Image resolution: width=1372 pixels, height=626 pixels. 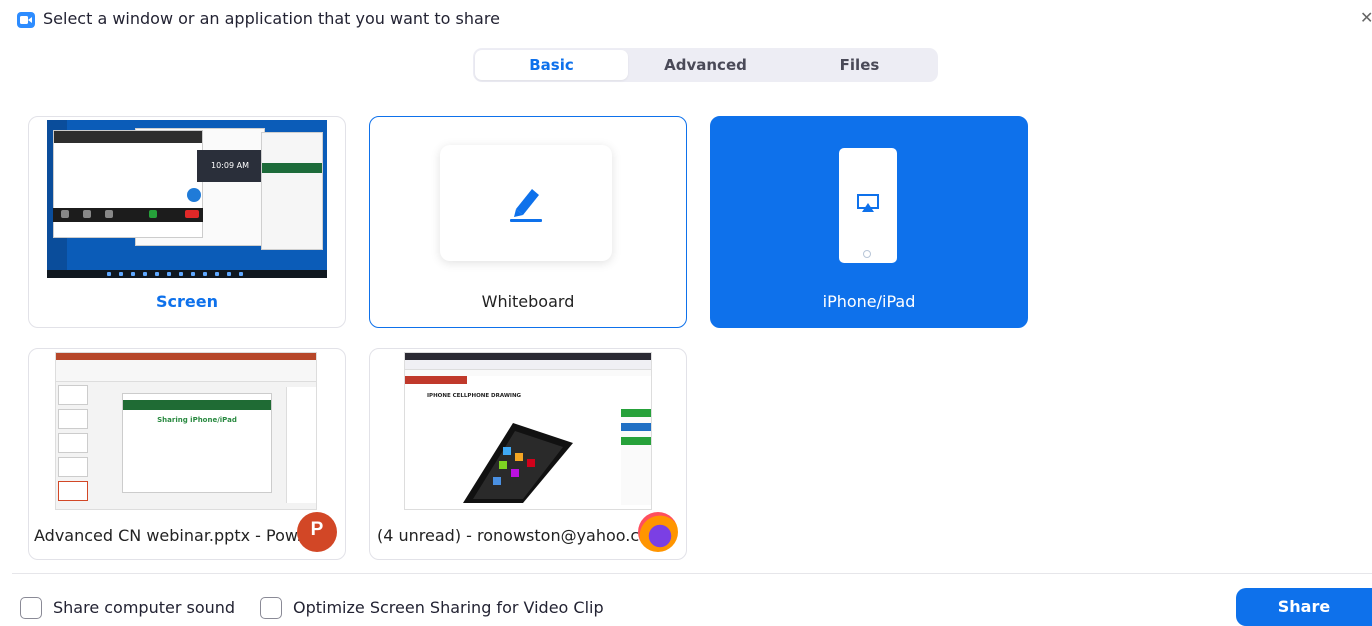 I want to click on screen-thumbnail-clock: 10:09 AM, so click(x=230, y=166).